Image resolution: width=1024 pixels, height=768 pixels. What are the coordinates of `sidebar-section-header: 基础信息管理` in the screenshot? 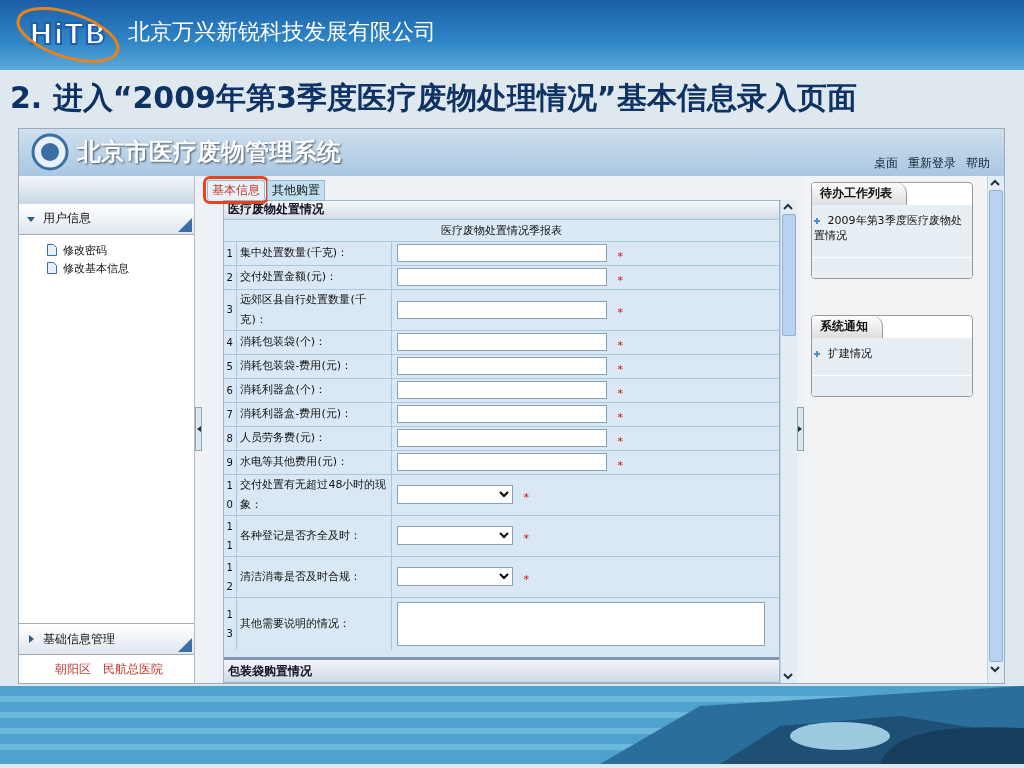 It's located at (107, 639).